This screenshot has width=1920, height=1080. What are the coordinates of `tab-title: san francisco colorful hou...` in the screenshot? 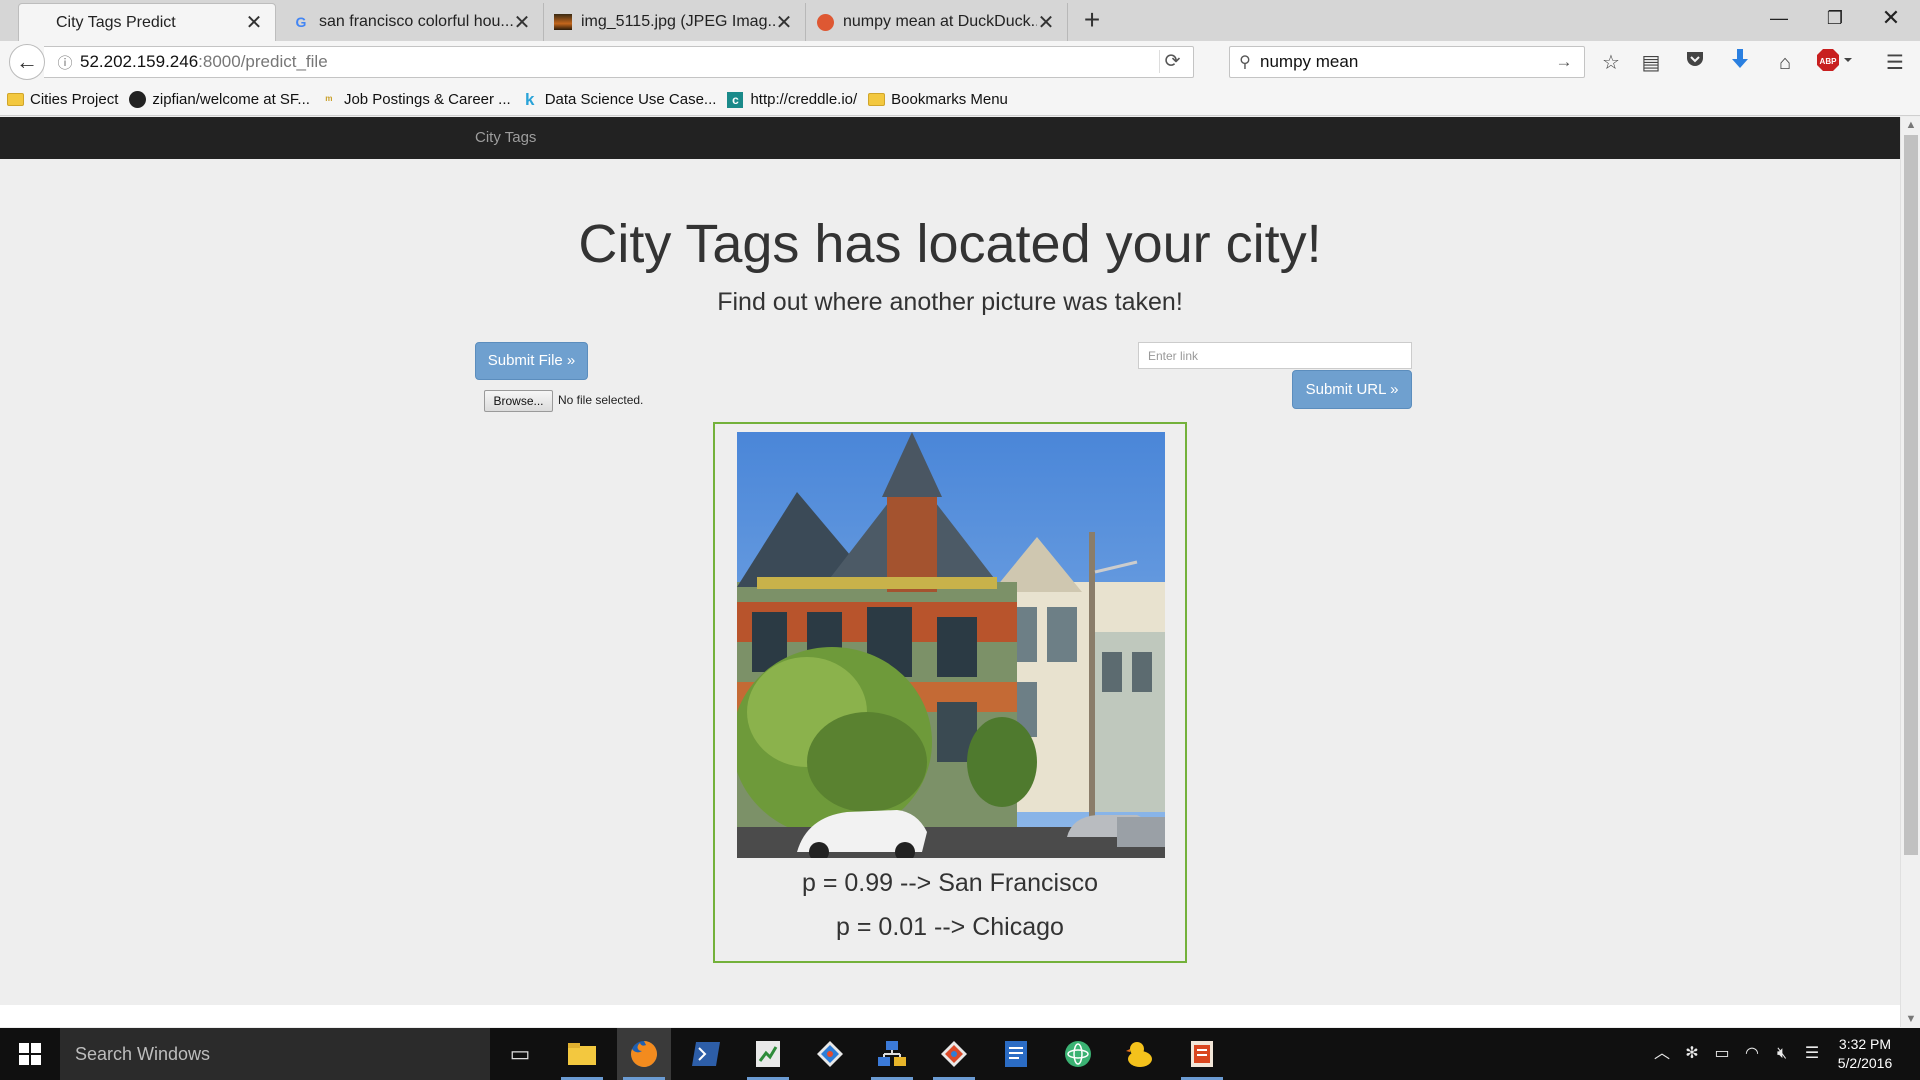 It's located at (416, 21).